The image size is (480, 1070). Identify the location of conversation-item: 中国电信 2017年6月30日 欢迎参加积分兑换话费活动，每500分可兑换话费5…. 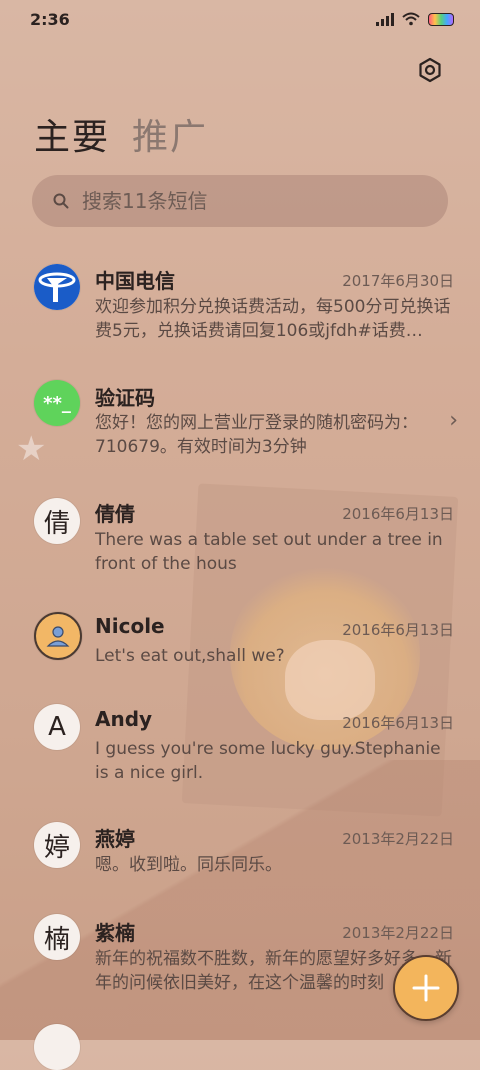
(240, 308).